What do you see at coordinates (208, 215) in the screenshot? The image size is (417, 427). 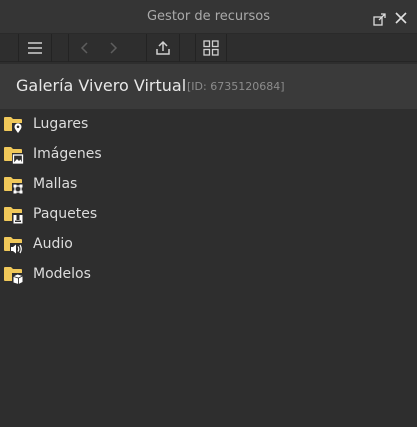 I see `folder-item-packages: Paquetes` at bounding box center [208, 215].